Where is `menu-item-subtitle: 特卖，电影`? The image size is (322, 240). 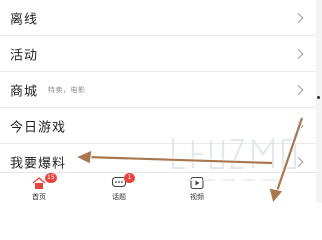
menu-item-subtitle: 特卖，电影 is located at coordinates (67, 89).